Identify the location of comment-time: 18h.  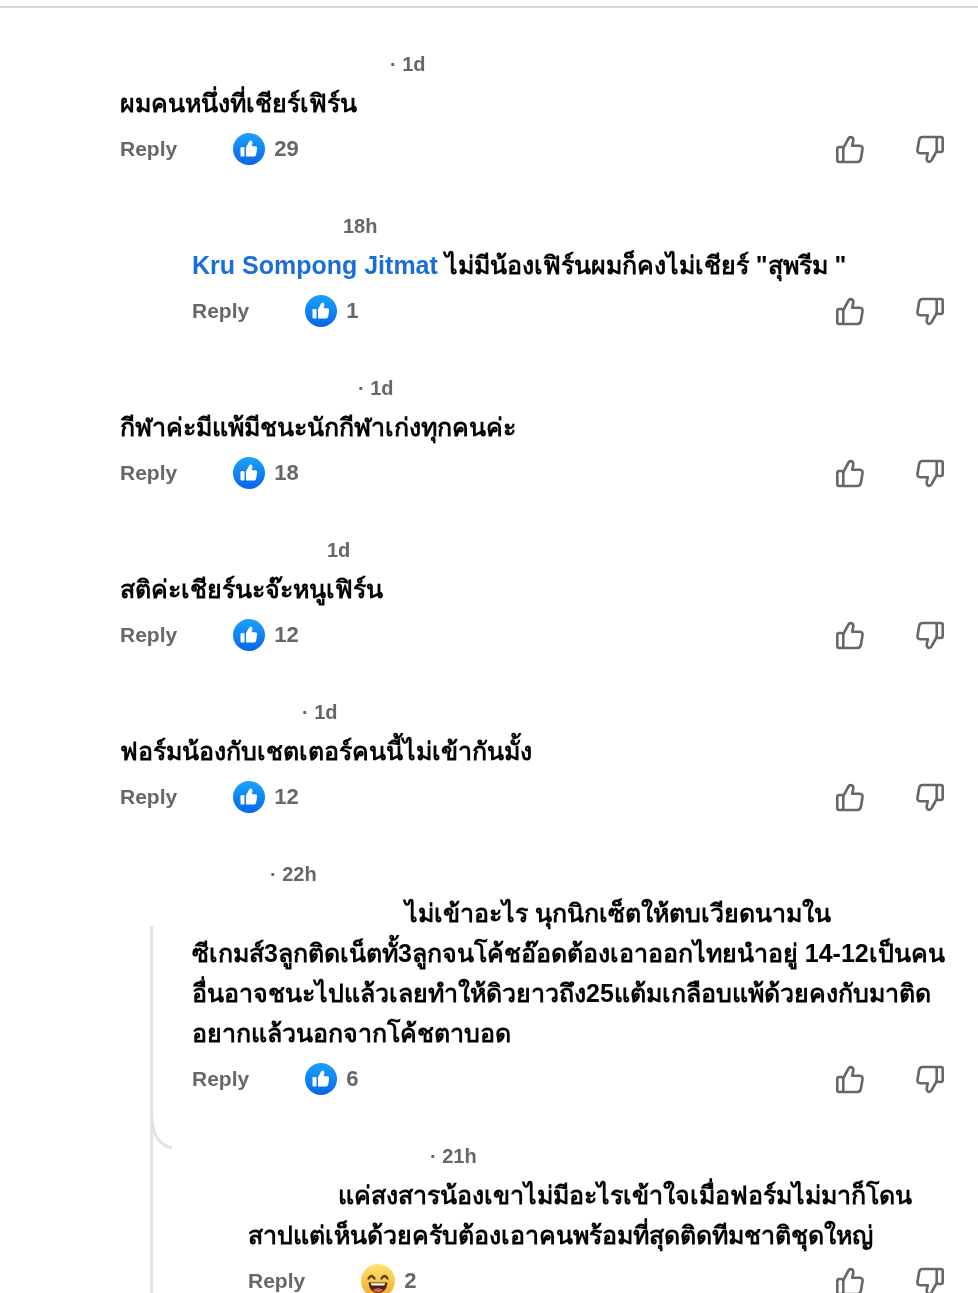
(360, 226).